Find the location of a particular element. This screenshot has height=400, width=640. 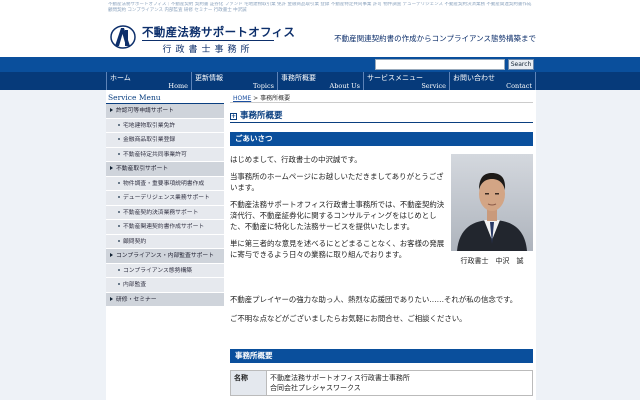

nav-contact: お問い合わせ Contact is located at coordinates (493, 81).